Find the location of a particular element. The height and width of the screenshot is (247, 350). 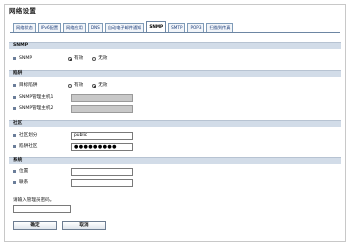

row-contact: 联系 is located at coordinates (175, 183).